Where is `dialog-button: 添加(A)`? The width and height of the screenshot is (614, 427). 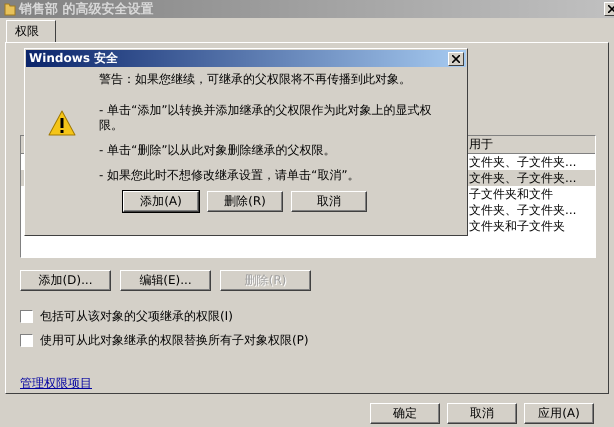
dialog-button: 添加(A) is located at coordinates (161, 201).